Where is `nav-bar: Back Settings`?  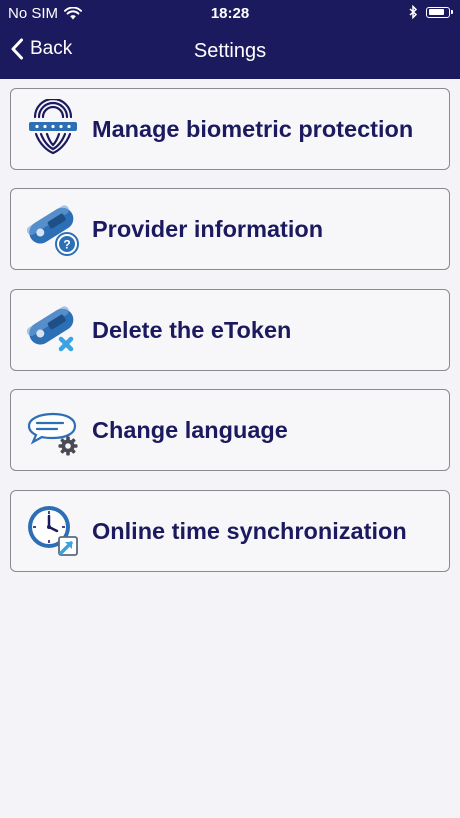
nav-bar: Back Settings is located at coordinates (230, 53).